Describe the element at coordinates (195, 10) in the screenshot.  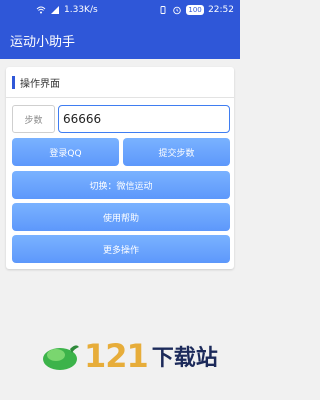
I see `battery-indicator: 100` at that location.